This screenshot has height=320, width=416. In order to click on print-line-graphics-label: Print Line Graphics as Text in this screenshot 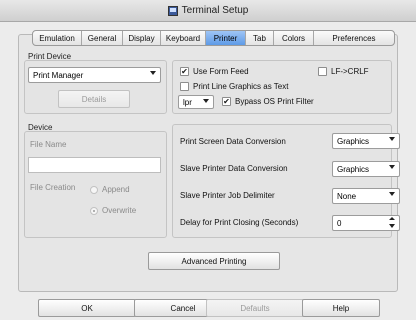, I will do `click(241, 86)`.